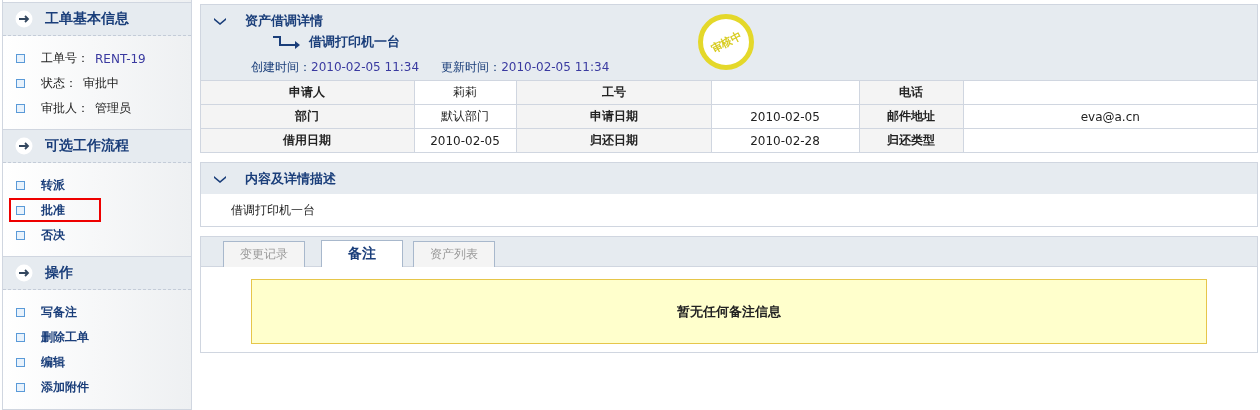 The image size is (1260, 410). What do you see at coordinates (354, 42) in the screenshot?
I see `subject-title: 借调打印机一台` at bounding box center [354, 42].